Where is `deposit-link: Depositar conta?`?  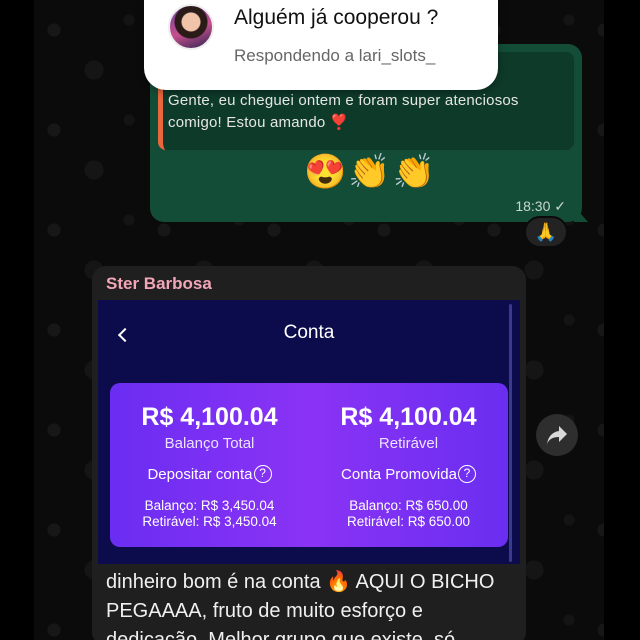
deposit-link: Depositar conta? is located at coordinates (209, 474).